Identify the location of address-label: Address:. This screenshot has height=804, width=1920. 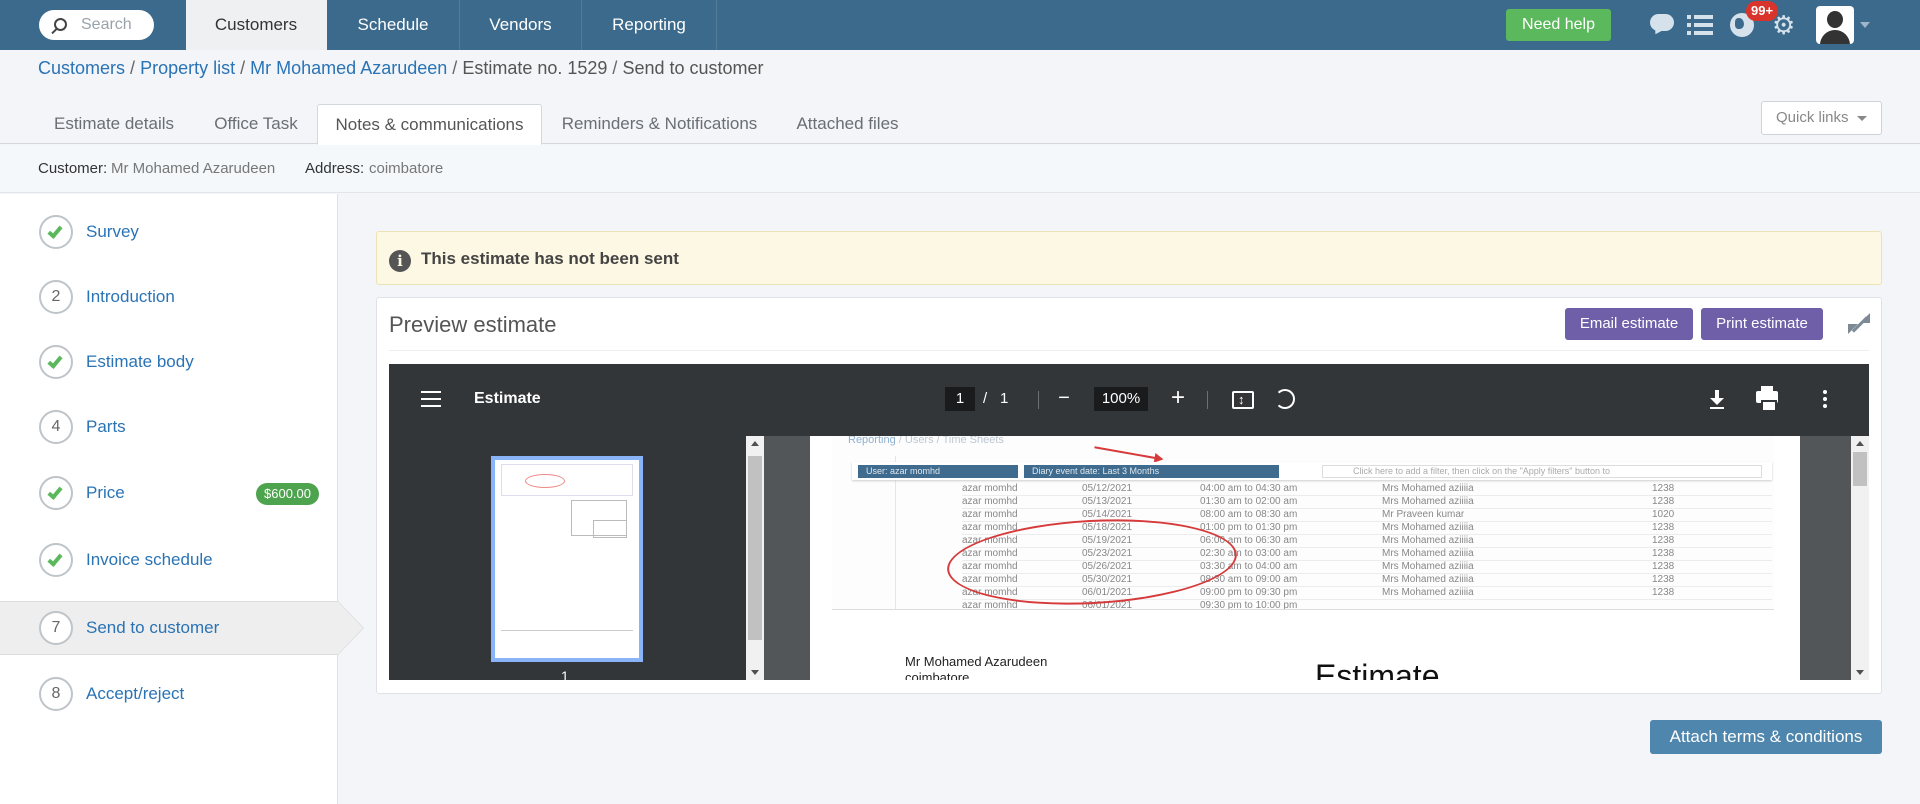
(335, 168).